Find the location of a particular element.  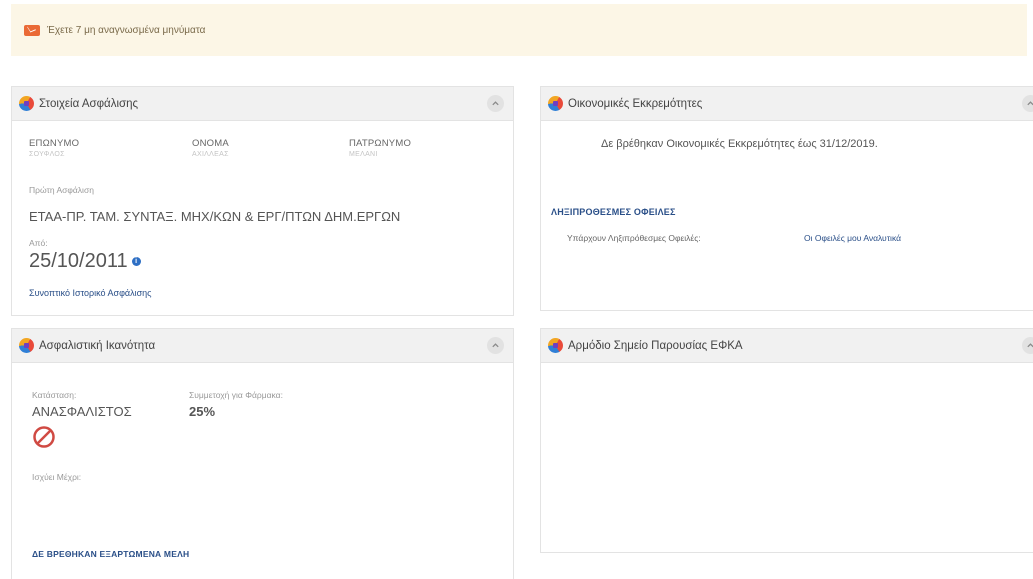

panel-title: Οικονομικές Εκκρεμότητες is located at coordinates (635, 103).